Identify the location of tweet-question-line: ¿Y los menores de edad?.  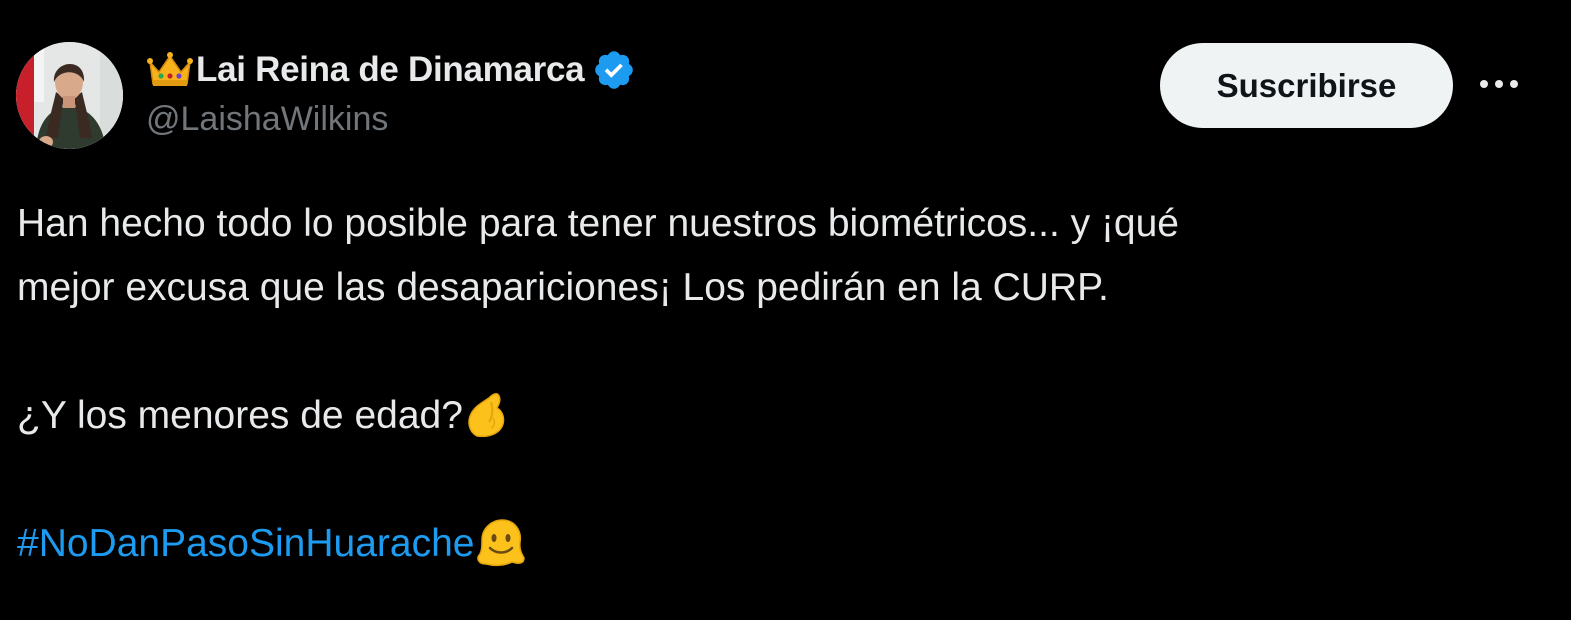
(777, 416).